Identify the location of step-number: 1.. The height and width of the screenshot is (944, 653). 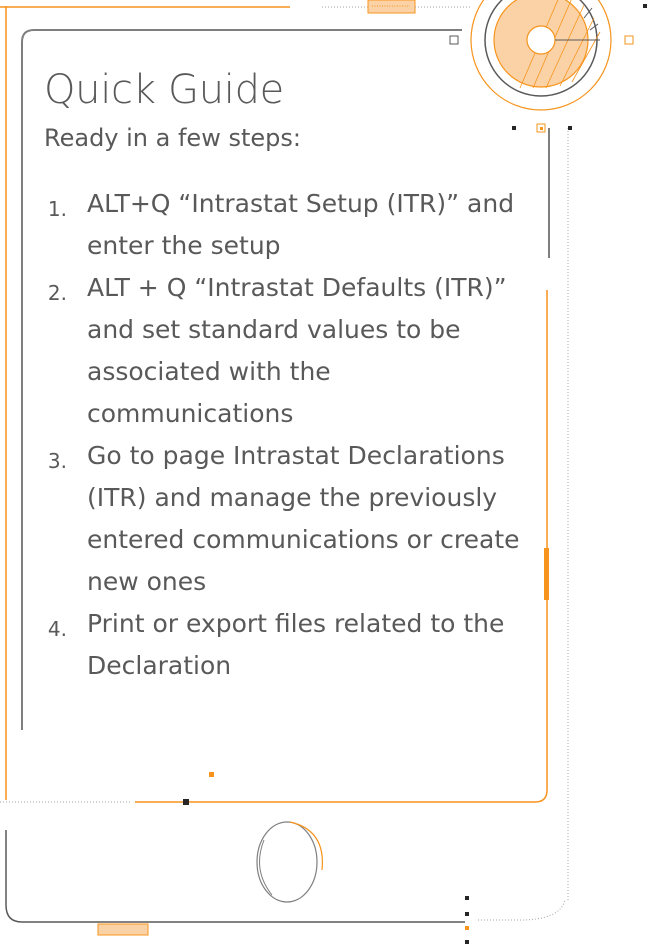
(57, 209).